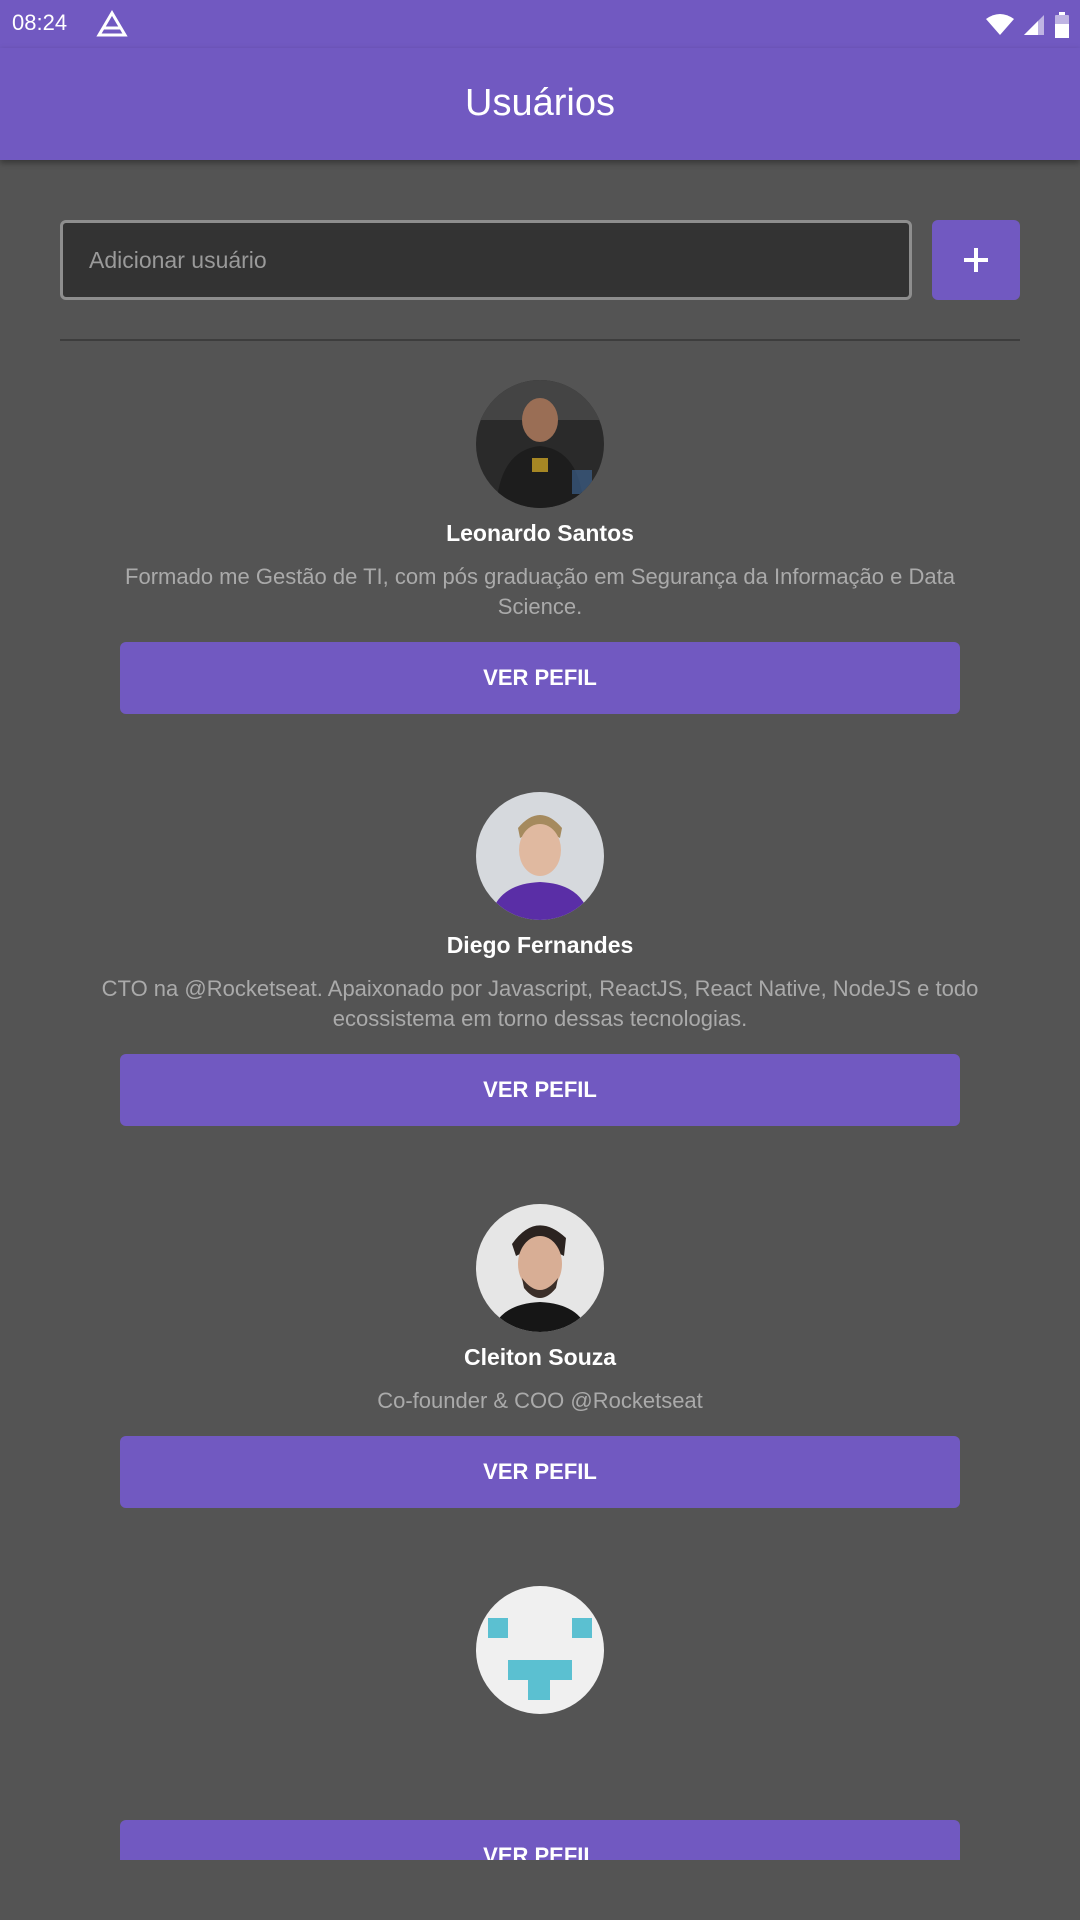 This screenshot has width=1080, height=1920. Describe the element at coordinates (486, 260) in the screenshot. I see `add-user-input` at that location.